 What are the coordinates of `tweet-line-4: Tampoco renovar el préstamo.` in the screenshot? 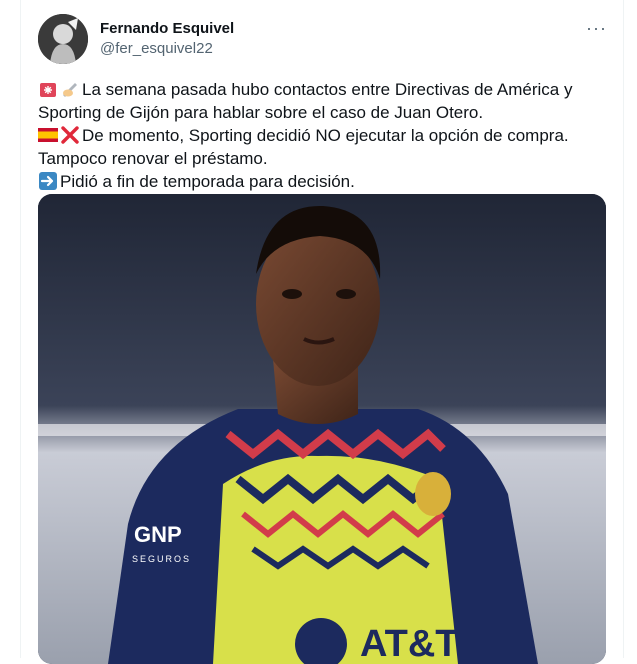 It's located at (153, 158).